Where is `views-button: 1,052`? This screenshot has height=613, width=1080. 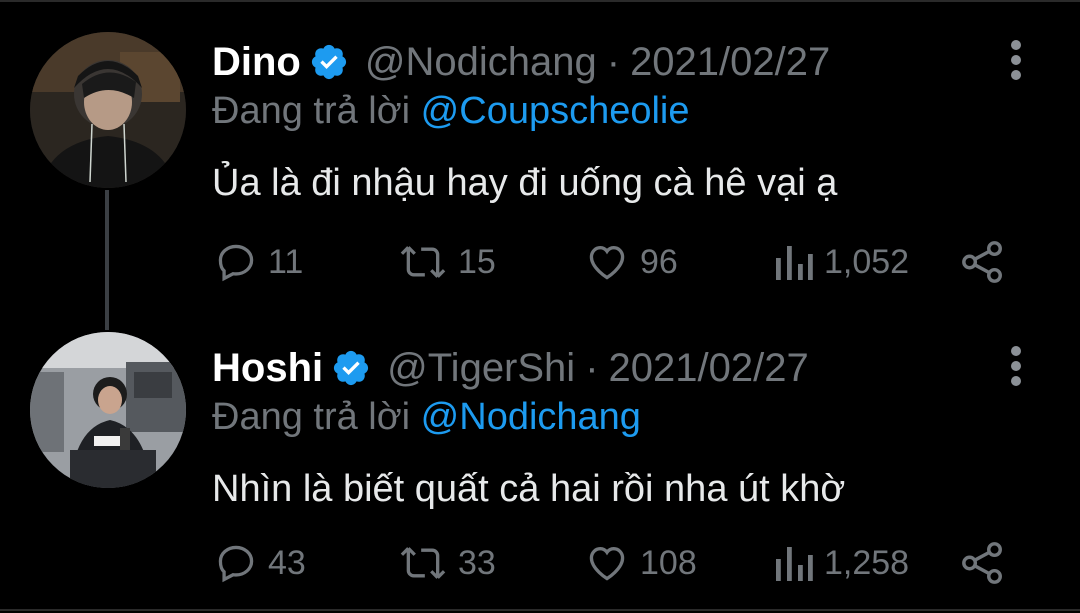
views-button: 1,052 is located at coordinates (841, 262).